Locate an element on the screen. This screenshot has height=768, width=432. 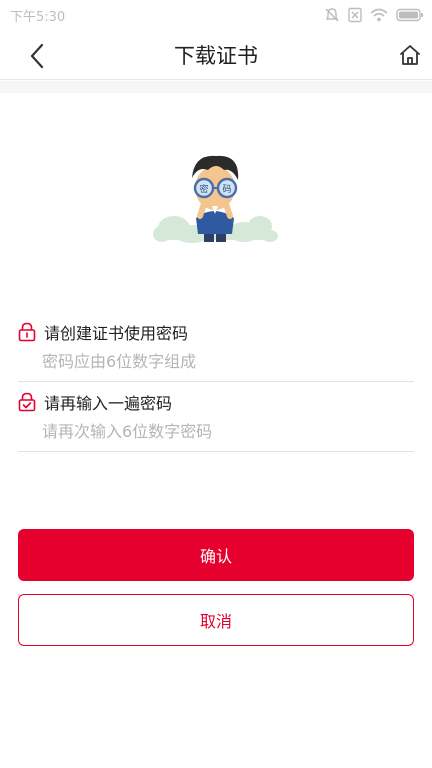
nav-bar: 下载证书 is located at coordinates (216, 55).